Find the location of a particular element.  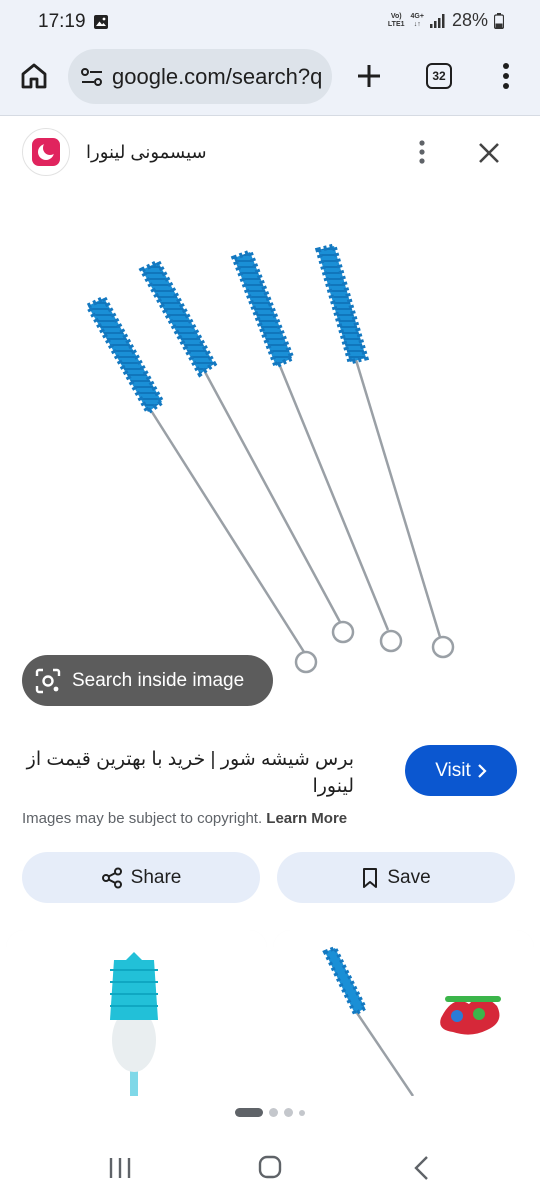

home-button-icon is located at coordinates (270, 1167).